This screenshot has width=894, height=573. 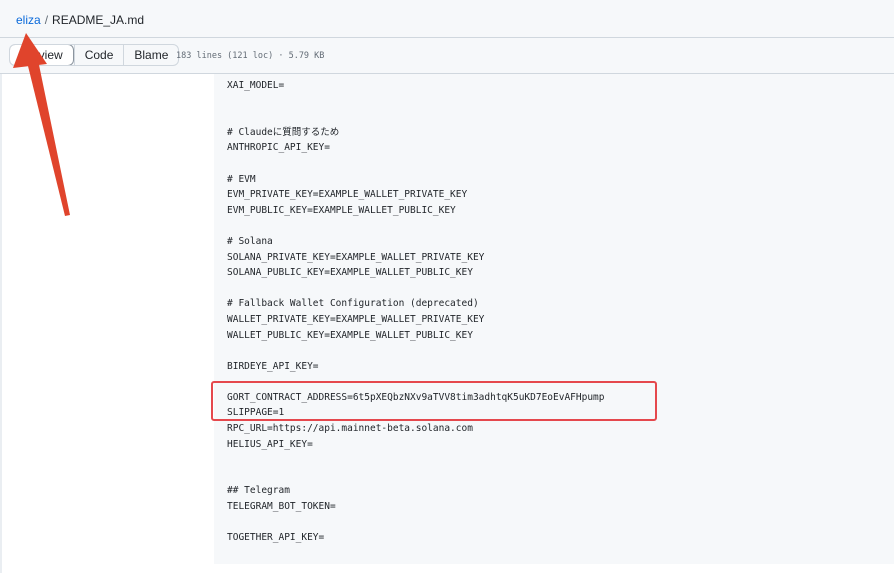 What do you see at coordinates (28, 20) in the screenshot?
I see `breadcrumb-repo-link: eliza` at bounding box center [28, 20].